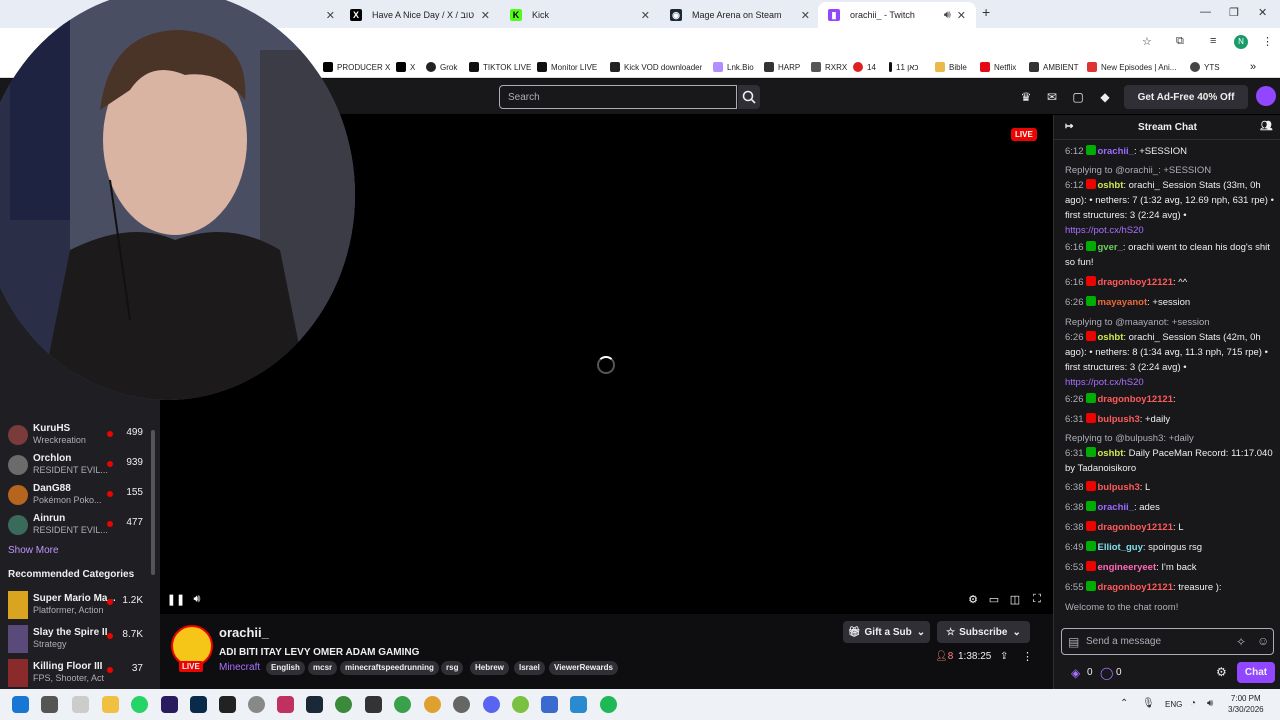 The height and width of the screenshot is (720, 1280). What do you see at coordinates (1241, 642) in the screenshot?
I see `emote-sparkle-icon: ✧` at bounding box center [1241, 642].